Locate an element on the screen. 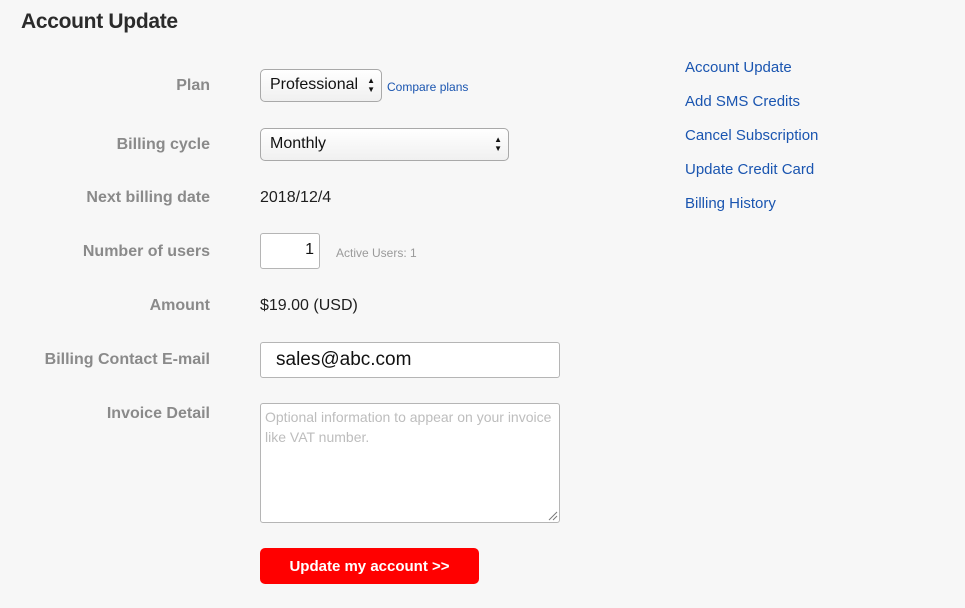 This screenshot has height=608, width=965. billing-cycle-select-value: Monthly is located at coordinates (298, 143).